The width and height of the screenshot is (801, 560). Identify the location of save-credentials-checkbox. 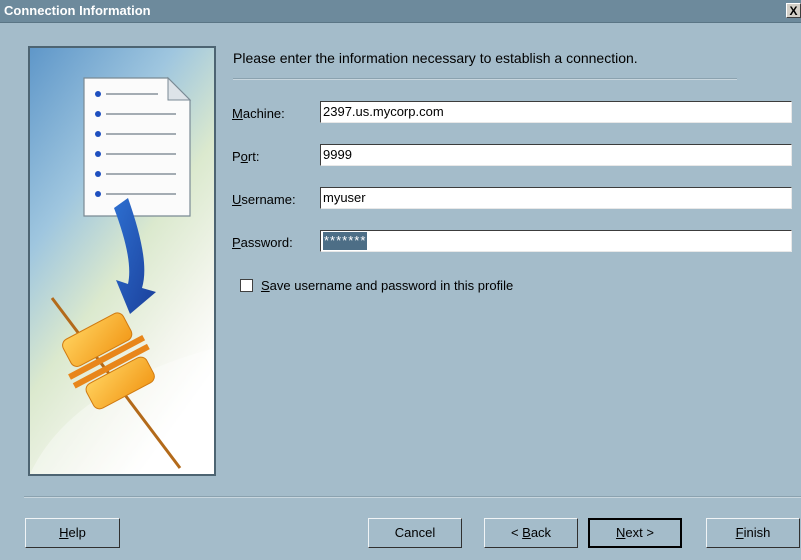
(246, 285).